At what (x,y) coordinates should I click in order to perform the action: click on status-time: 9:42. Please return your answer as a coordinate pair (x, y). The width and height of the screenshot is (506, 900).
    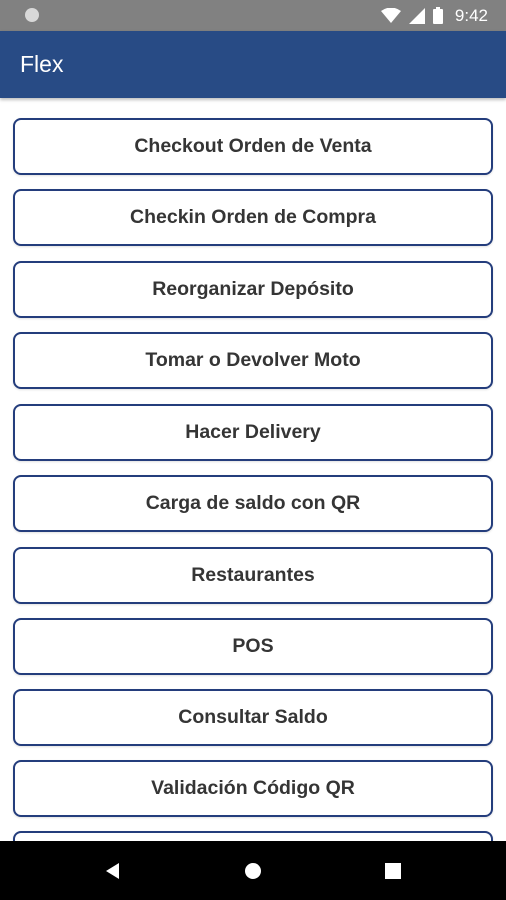
    Looking at the image, I should click on (471, 15).